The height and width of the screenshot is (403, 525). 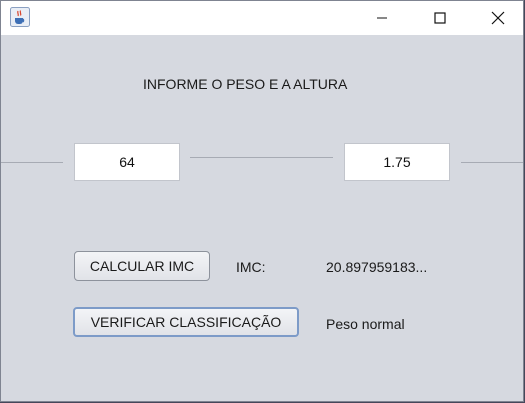 I want to click on close-icon, so click(x=498, y=18).